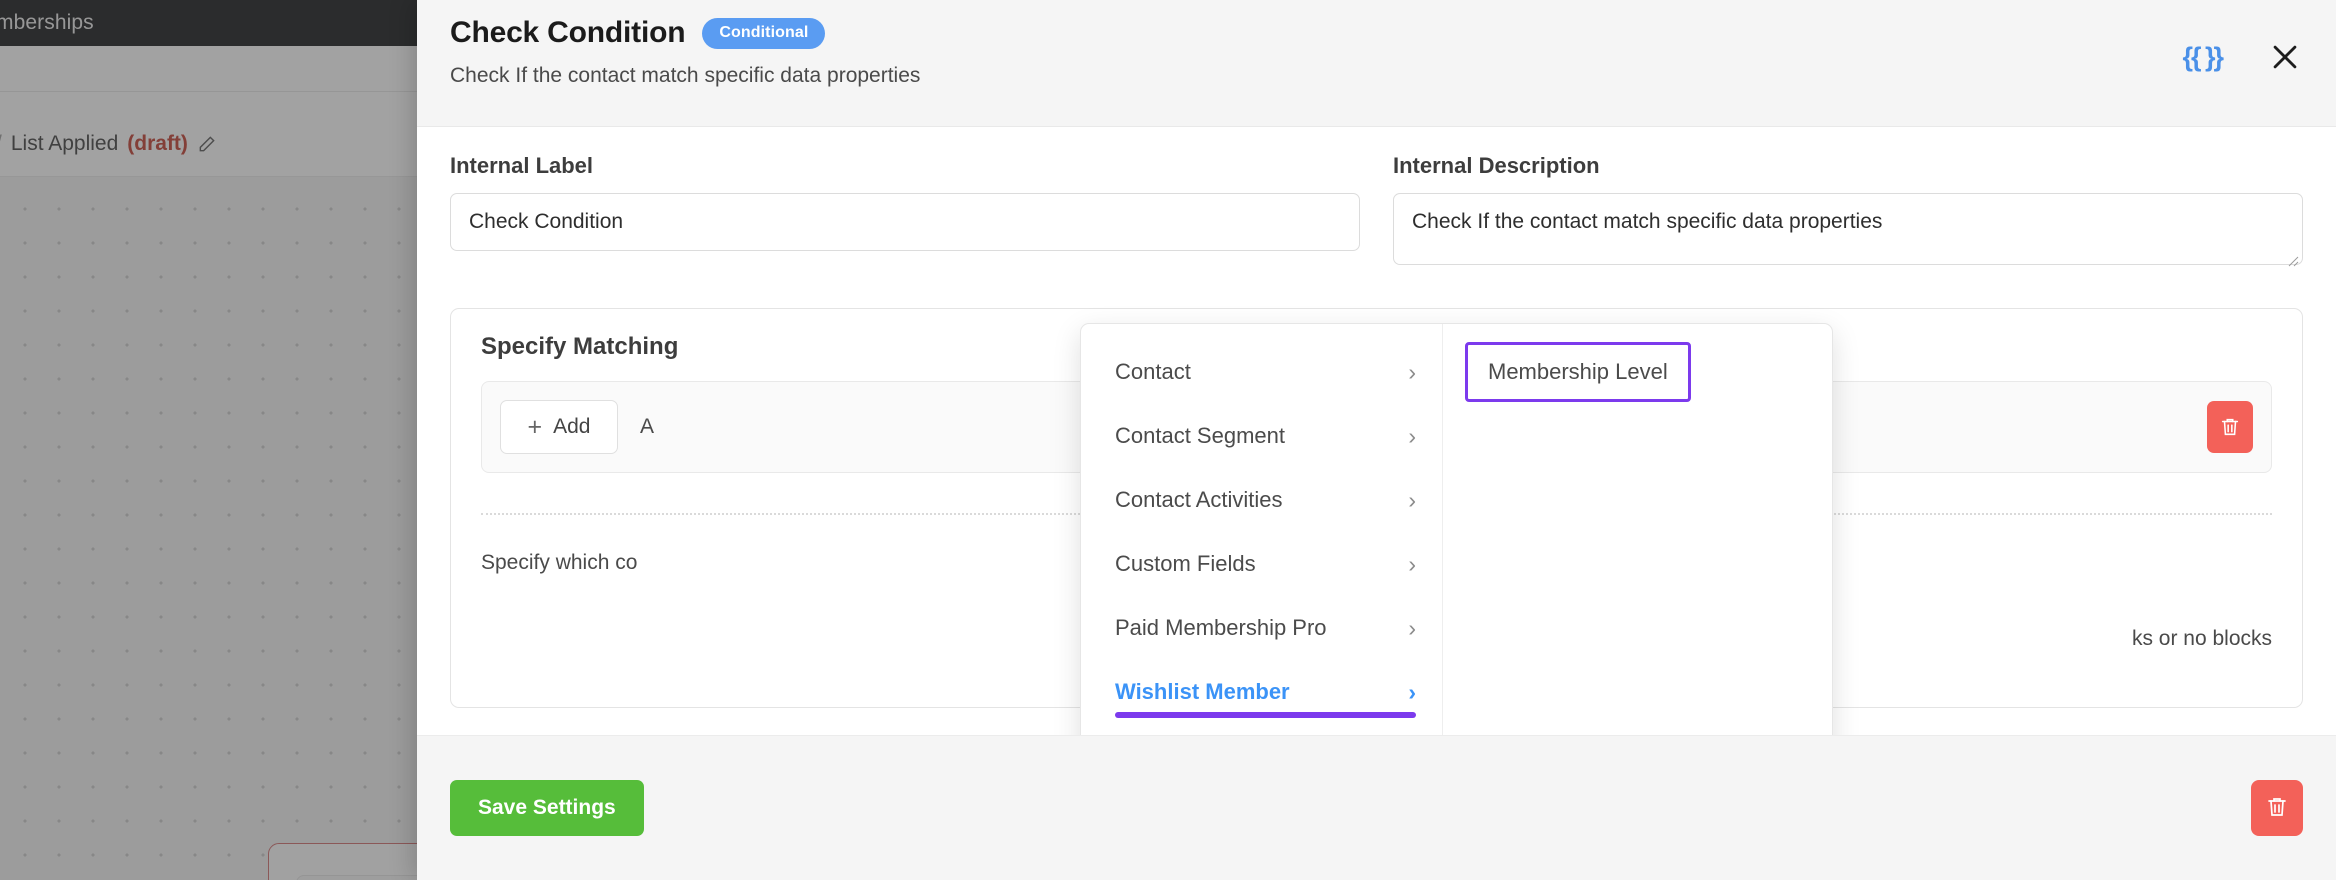 The width and height of the screenshot is (2336, 880). I want to click on dropdown-item-label: Custom Fields, so click(1185, 563).